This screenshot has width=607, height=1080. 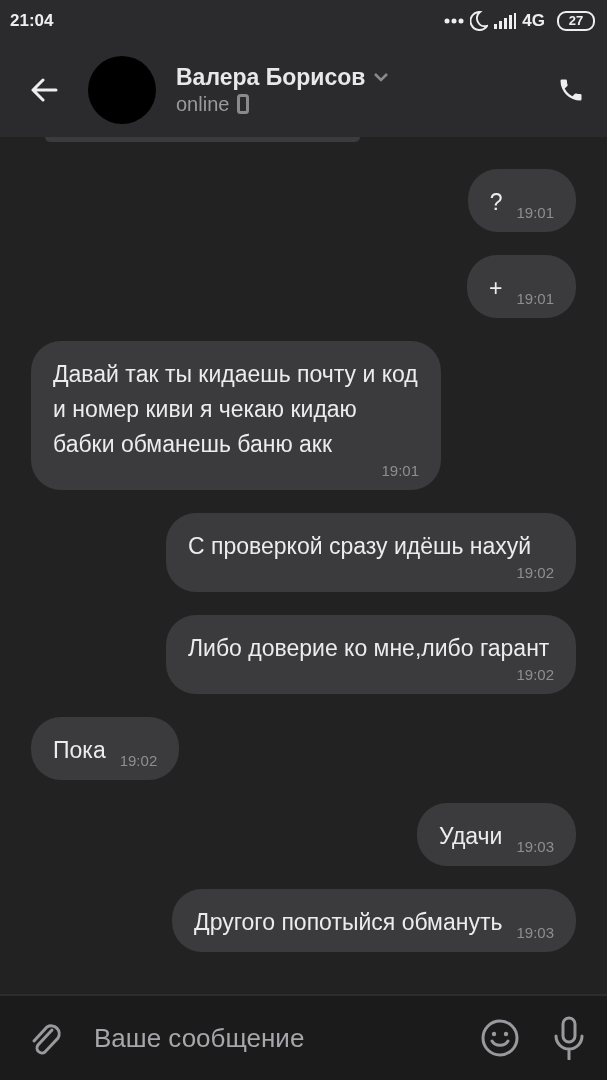 I want to click on chevron-down-icon, so click(x=381, y=77).